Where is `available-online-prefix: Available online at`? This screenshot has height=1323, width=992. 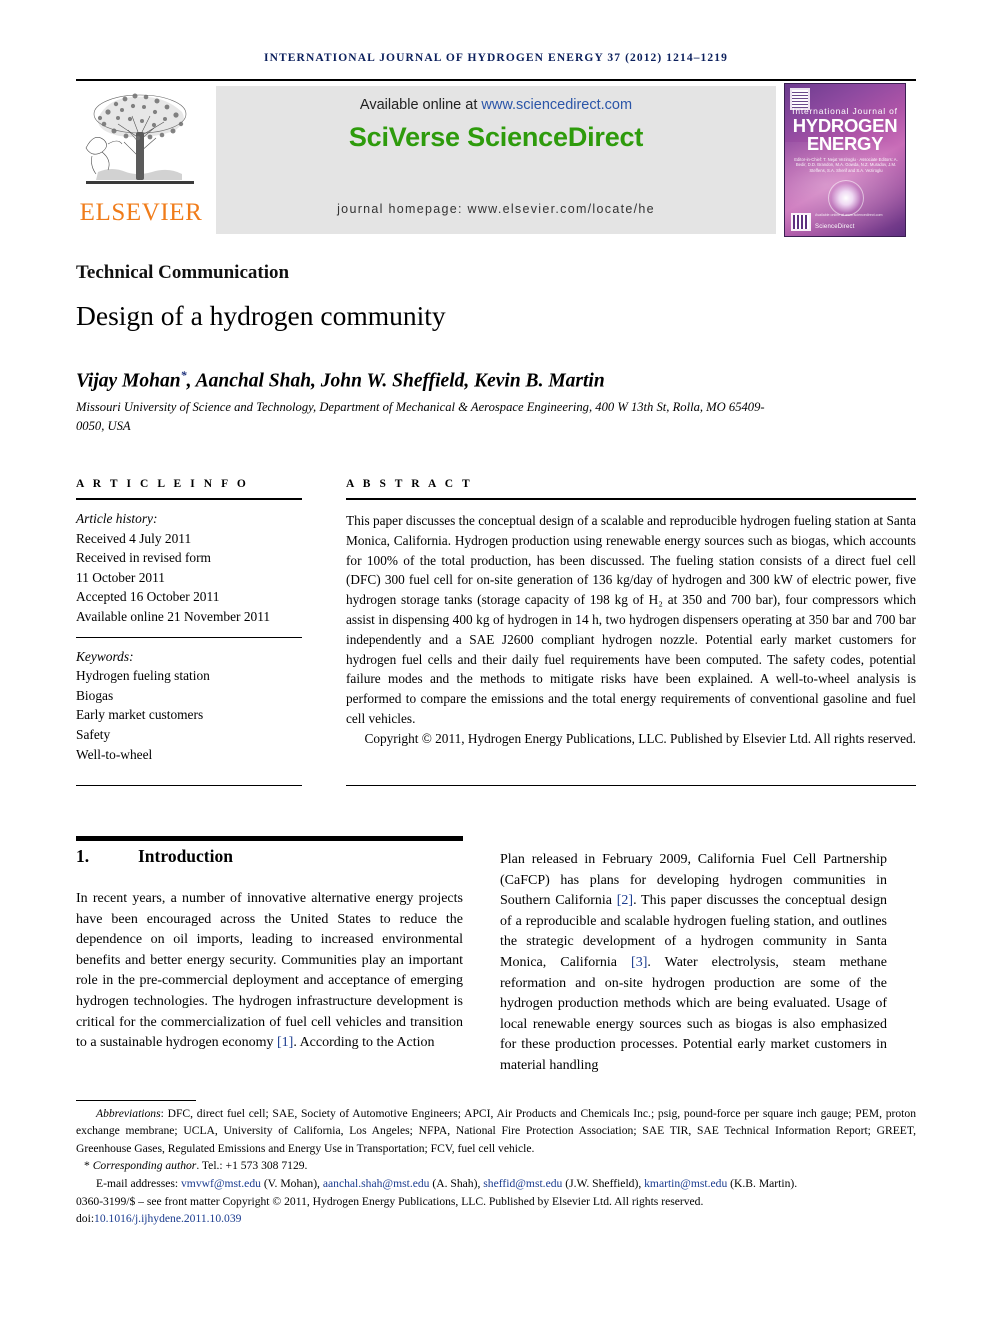 available-online-prefix: Available online at is located at coordinates (420, 105).